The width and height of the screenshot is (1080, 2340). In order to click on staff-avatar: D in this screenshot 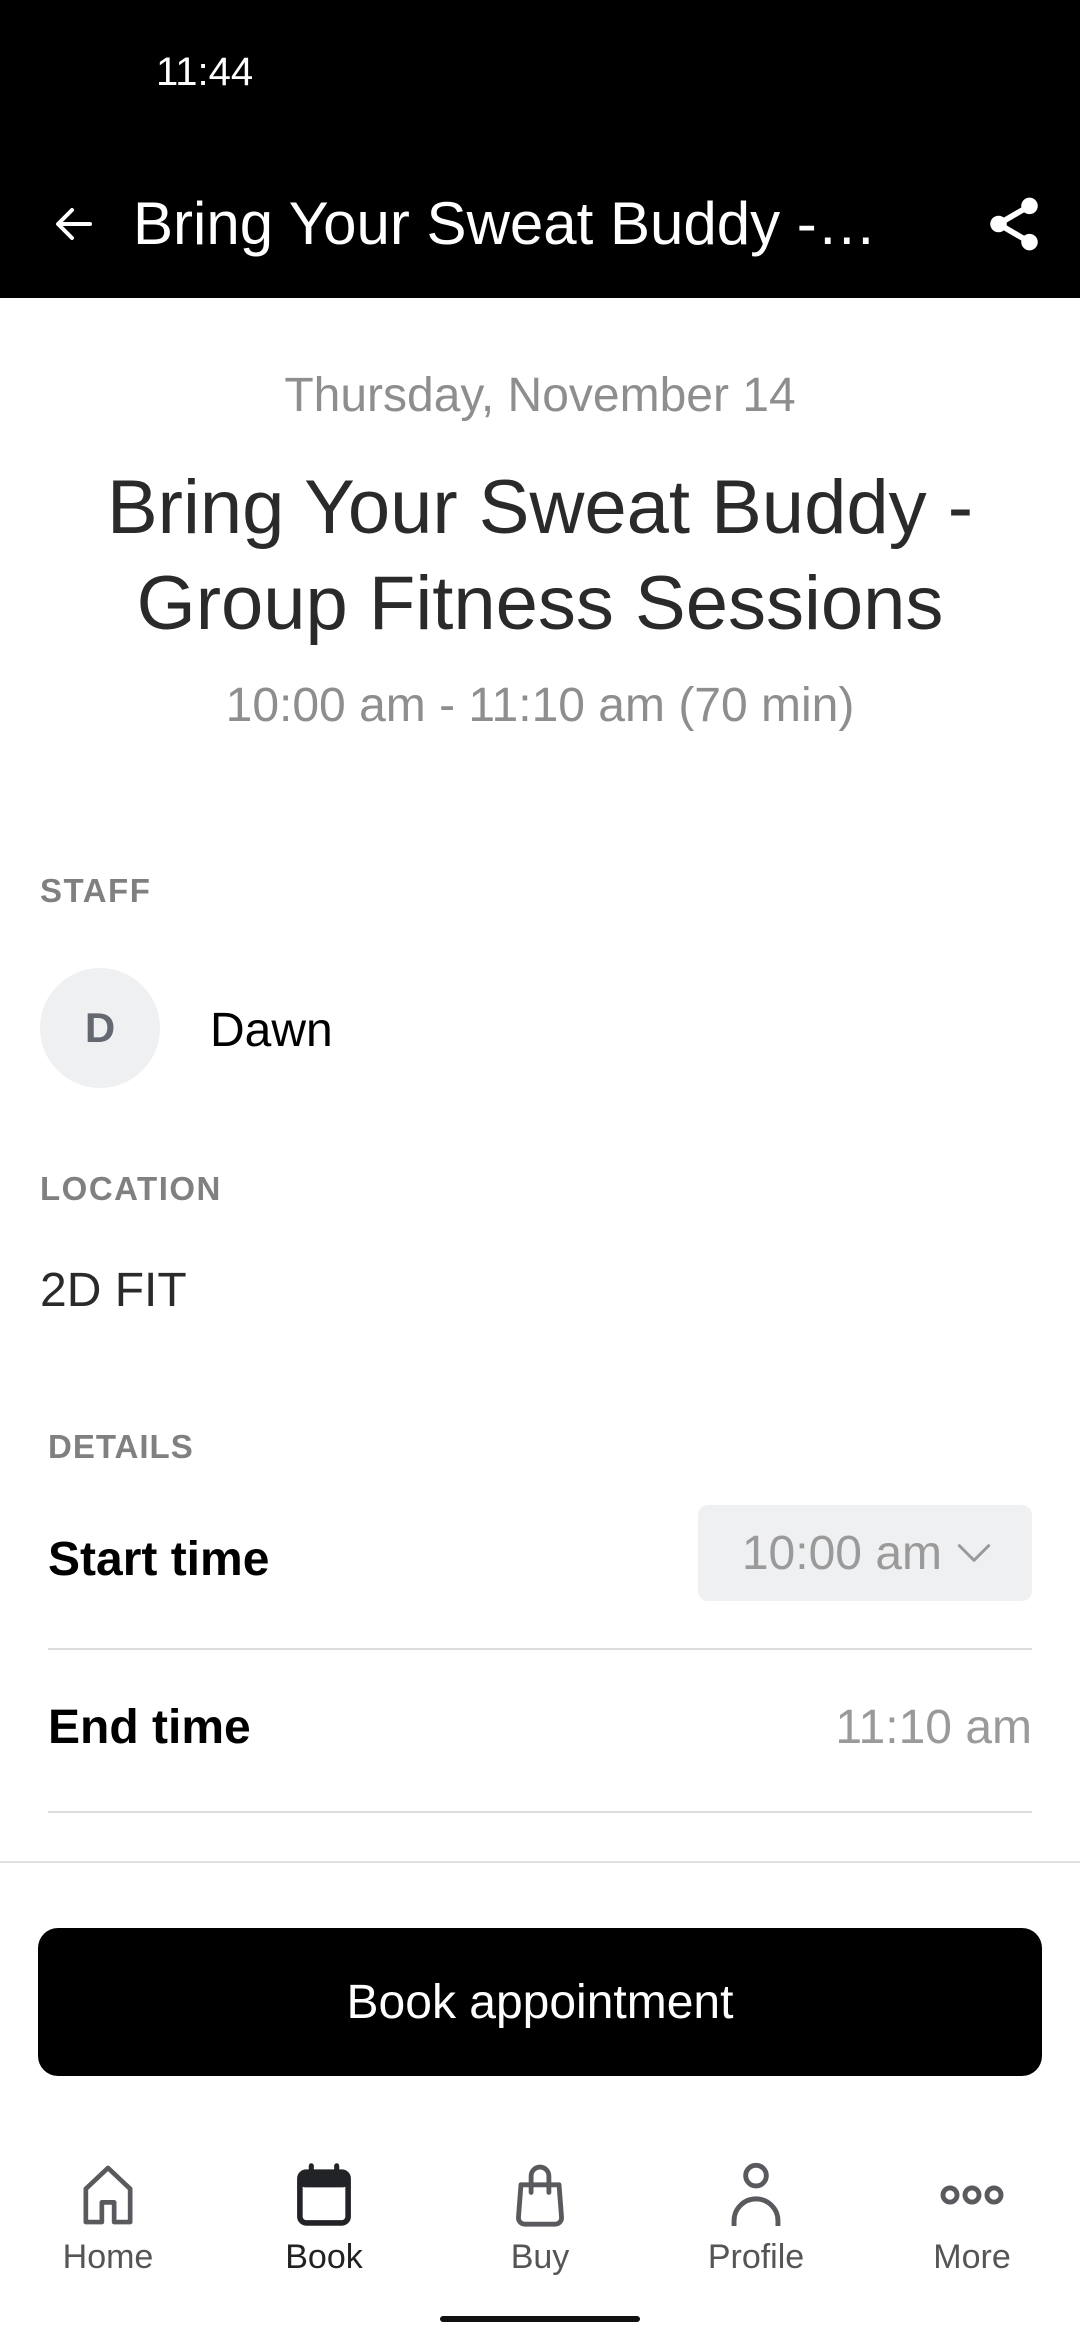, I will do `click(100, 1028)`.